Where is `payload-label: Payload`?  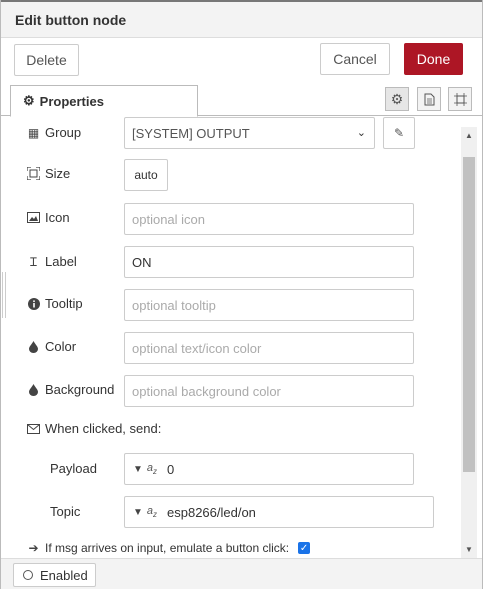 payload-label: Payload is located at coordinates (73, 468).